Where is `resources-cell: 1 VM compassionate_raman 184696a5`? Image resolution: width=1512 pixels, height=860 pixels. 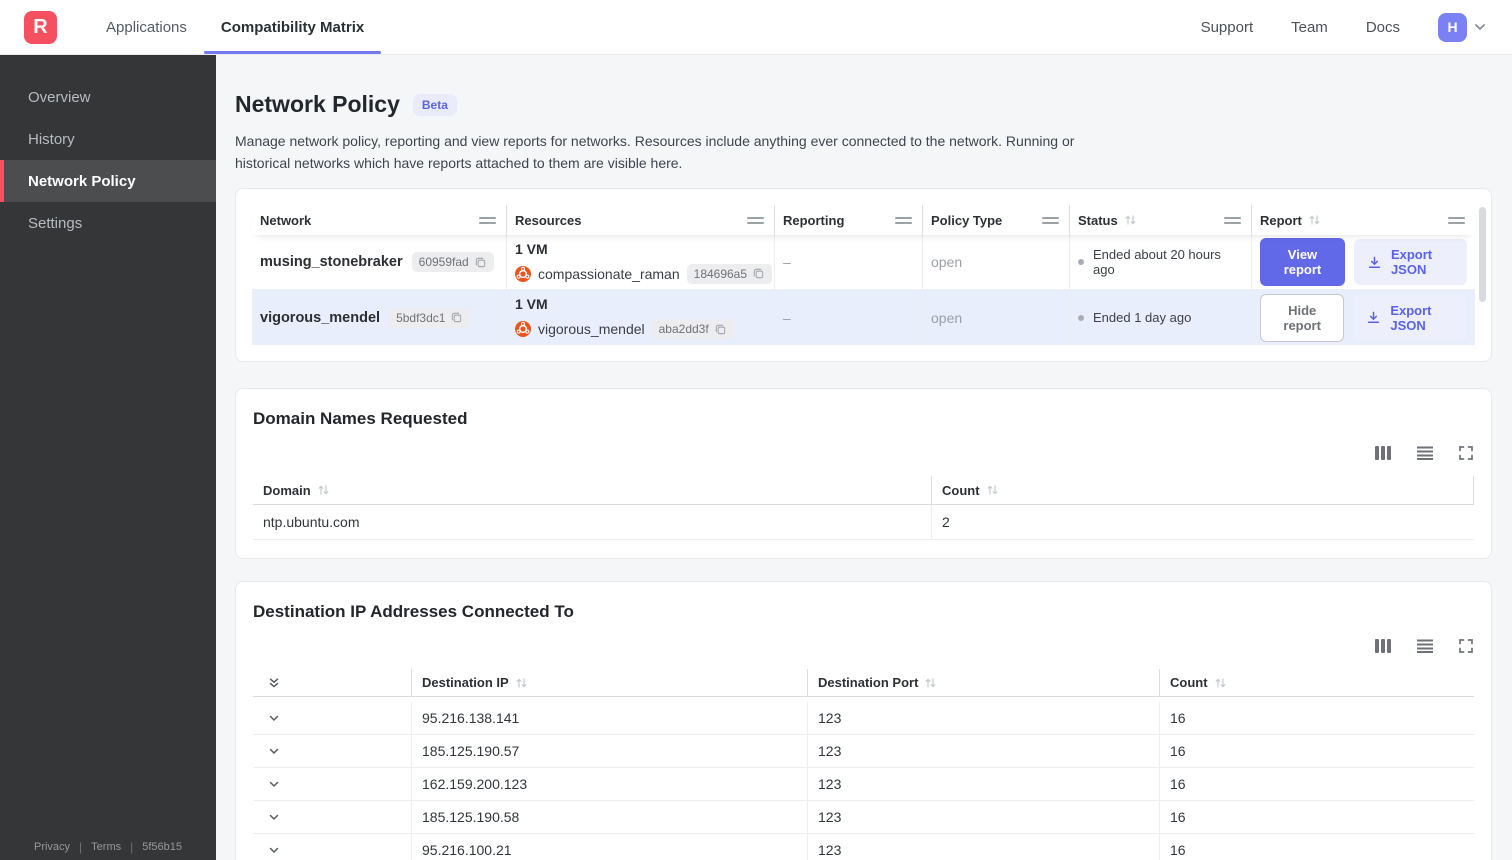 resources-cell: 1 VM compassionate_raman 184696a5 is located at coordinates (641, 262).